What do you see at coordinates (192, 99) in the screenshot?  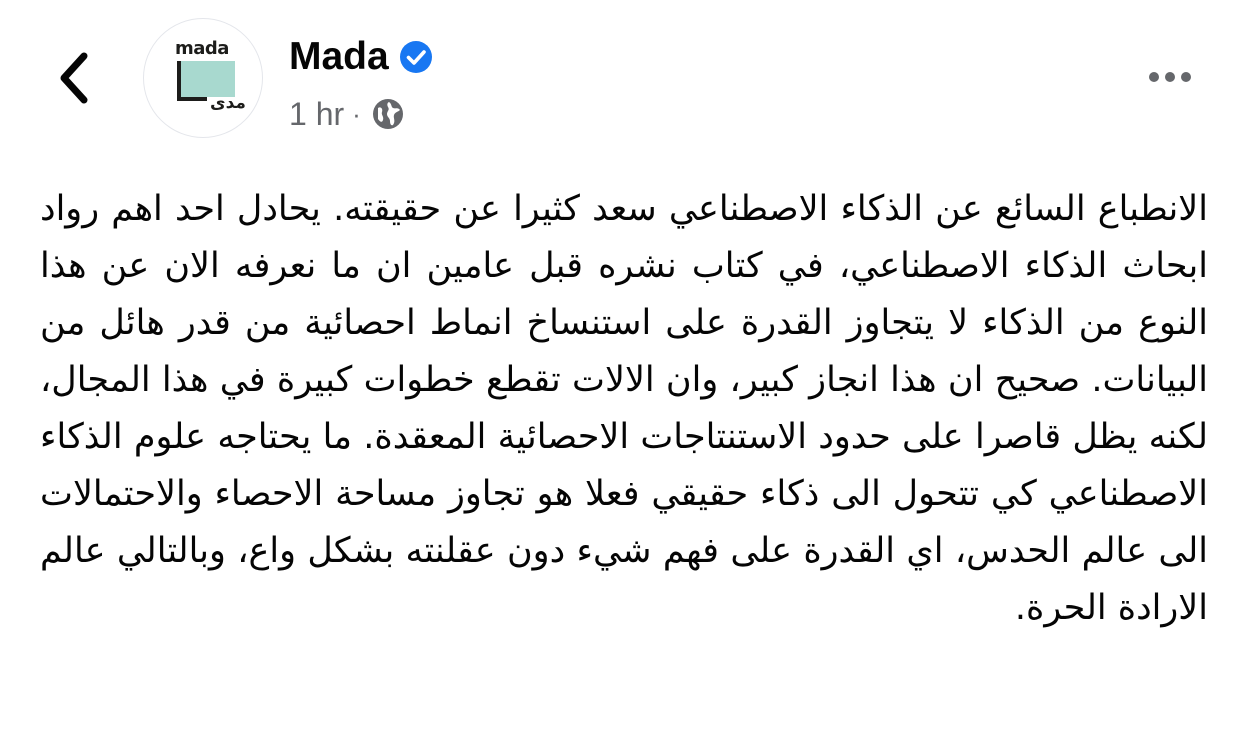 I see `avatar-logo-baseline` at bounding box center [192, 99].